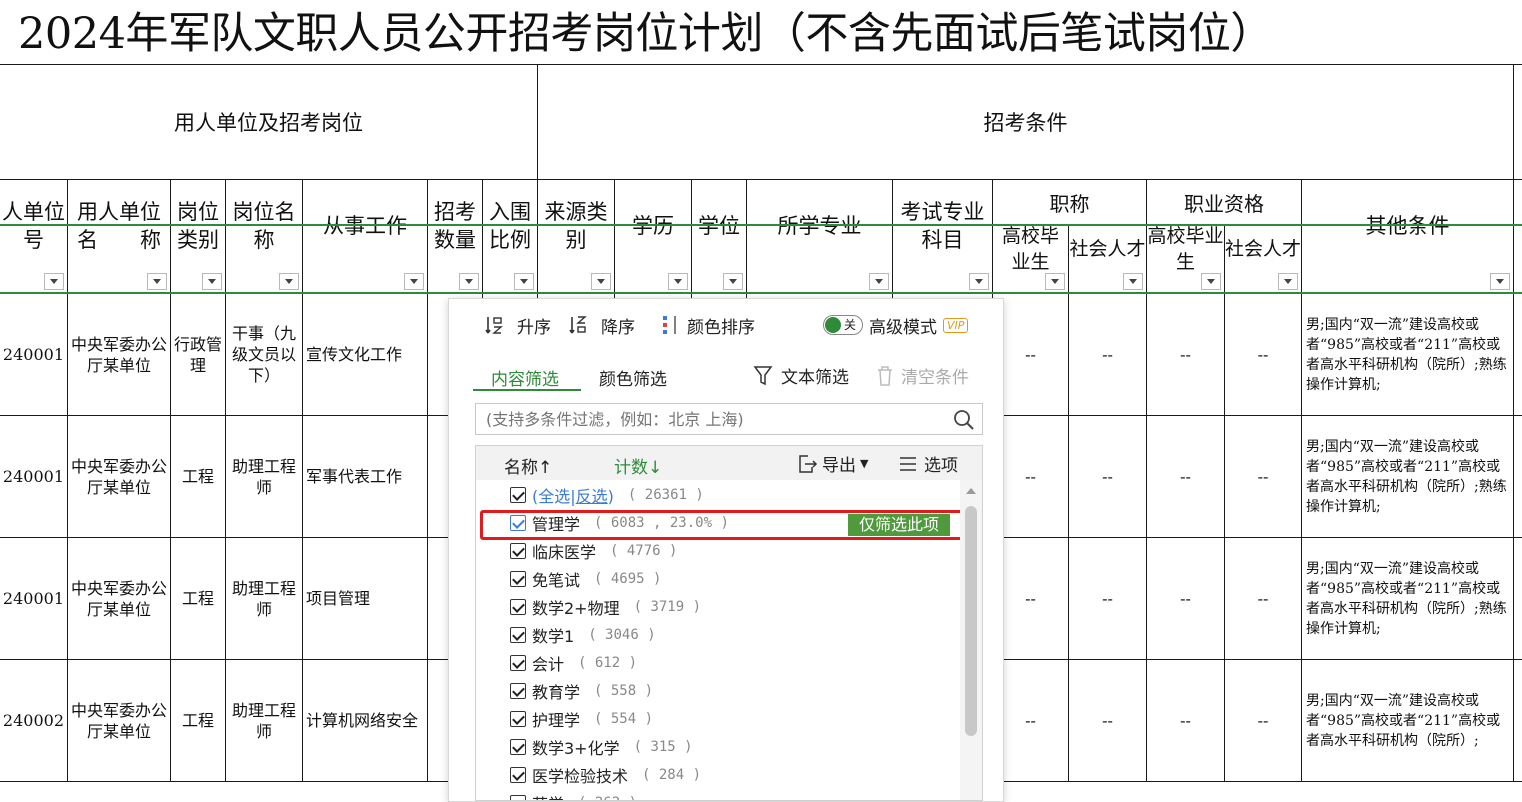 Image resolution: width=1522 pixels, height=802 pixels. Describe the element at coordinates (971, 621) in the screenshot. I see `scrollbar-thumb` at that location.